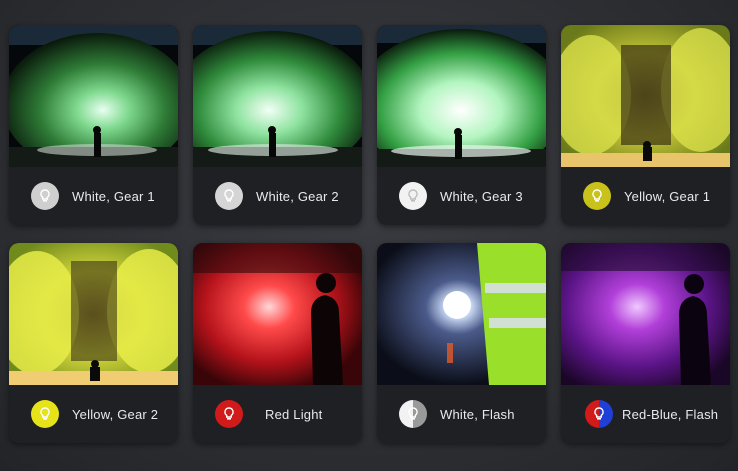 Image resolution: width=738 pixels, height=471 pixels. I want to click on mode-card-red-light: Red Light, so click(277, 343).